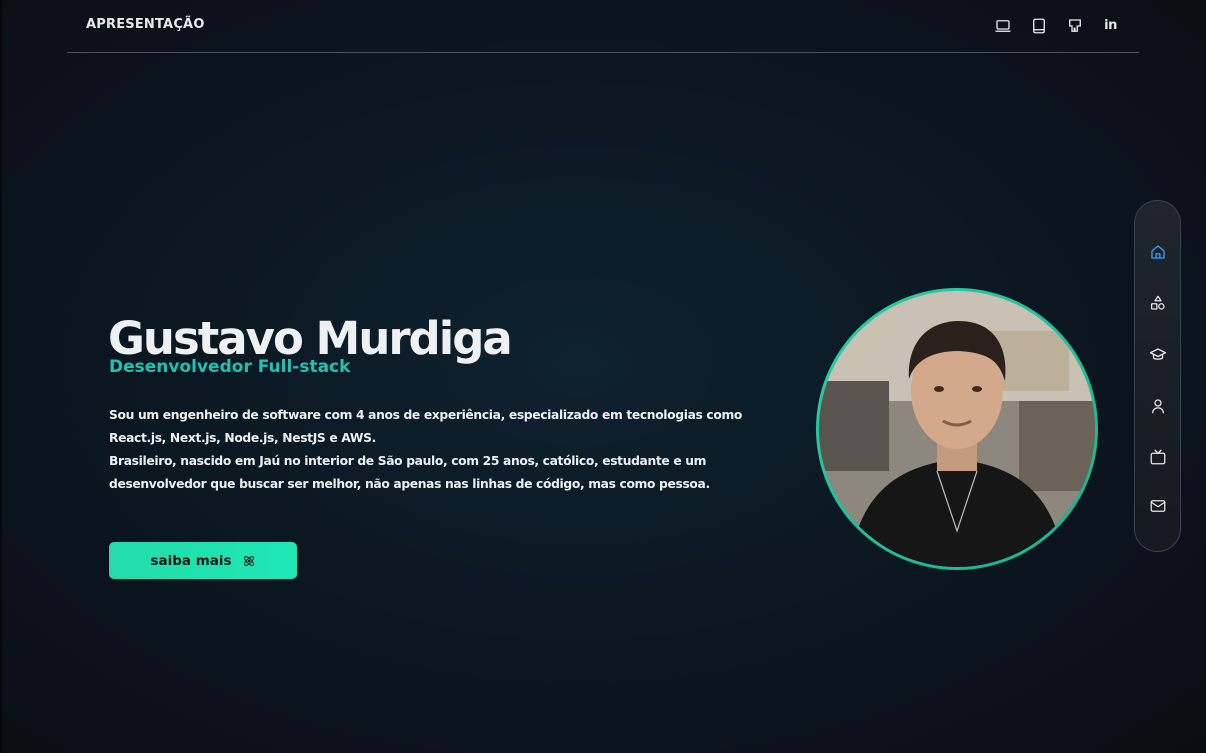 The height and width of the screenshot is (753, 1206). I want to click on github-icon, so click(1074, 25).